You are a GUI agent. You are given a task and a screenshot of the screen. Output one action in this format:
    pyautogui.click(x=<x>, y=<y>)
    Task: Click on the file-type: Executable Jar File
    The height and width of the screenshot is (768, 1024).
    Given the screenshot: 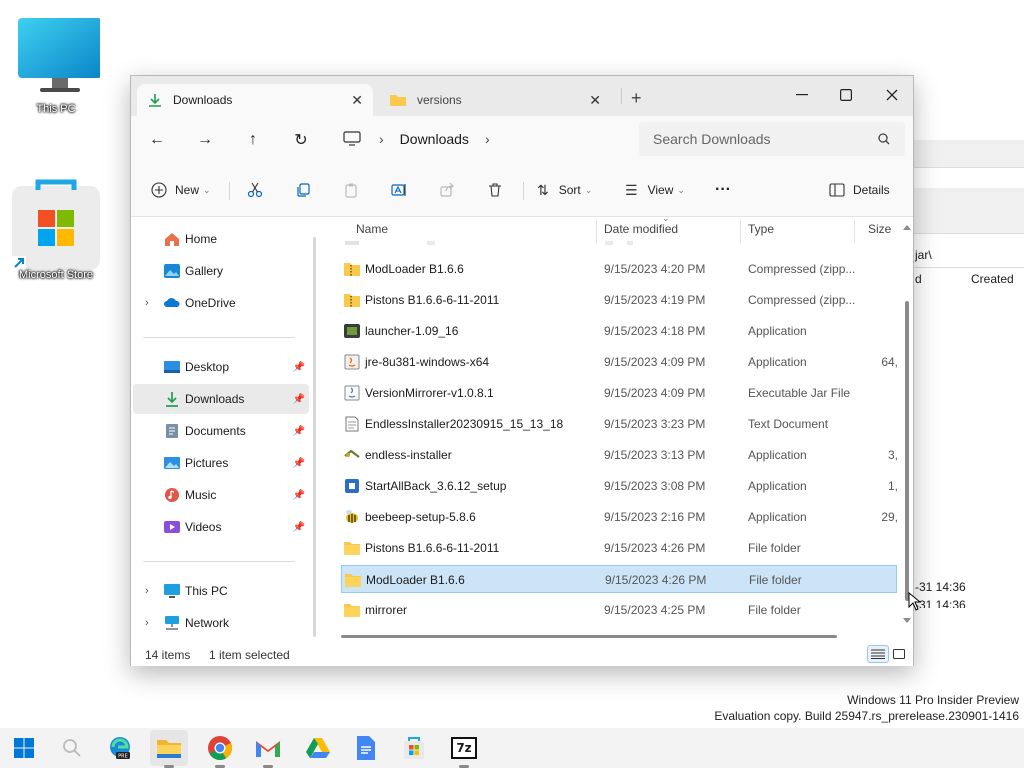 What is the action you would take?
    pyautogui.click(x=799, y=393)
    